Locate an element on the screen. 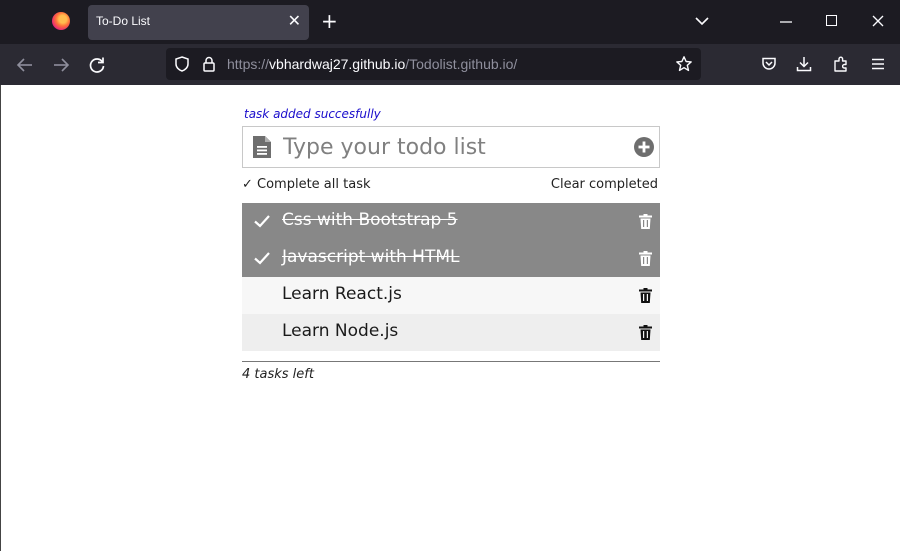 Image resolution: width=900 pixels, height=551 pixels. shield-icon is located at coordinates (182, 64).